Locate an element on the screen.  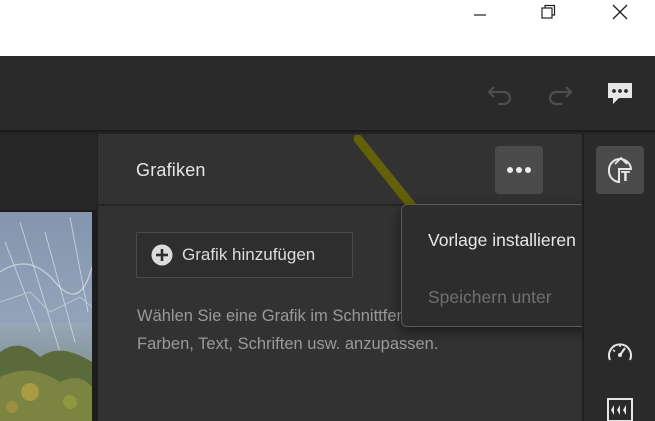
add-graphic-button: Grafik hinzufügen is located at coordinates (244, 255).